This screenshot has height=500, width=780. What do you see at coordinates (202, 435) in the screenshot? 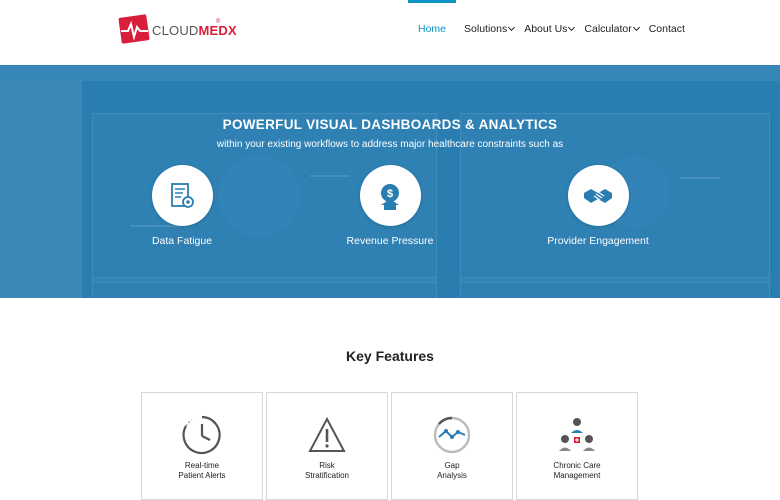
I see `clock-icon` at bounding box center [202, 435].